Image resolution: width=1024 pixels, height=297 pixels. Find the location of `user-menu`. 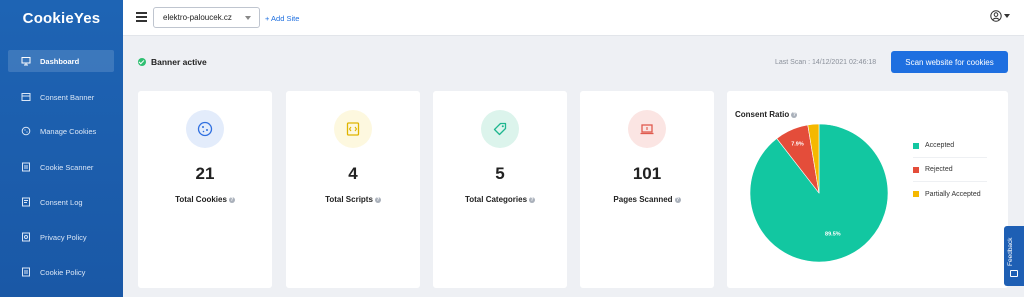

user-menu is located at coordinates (1000, 16).